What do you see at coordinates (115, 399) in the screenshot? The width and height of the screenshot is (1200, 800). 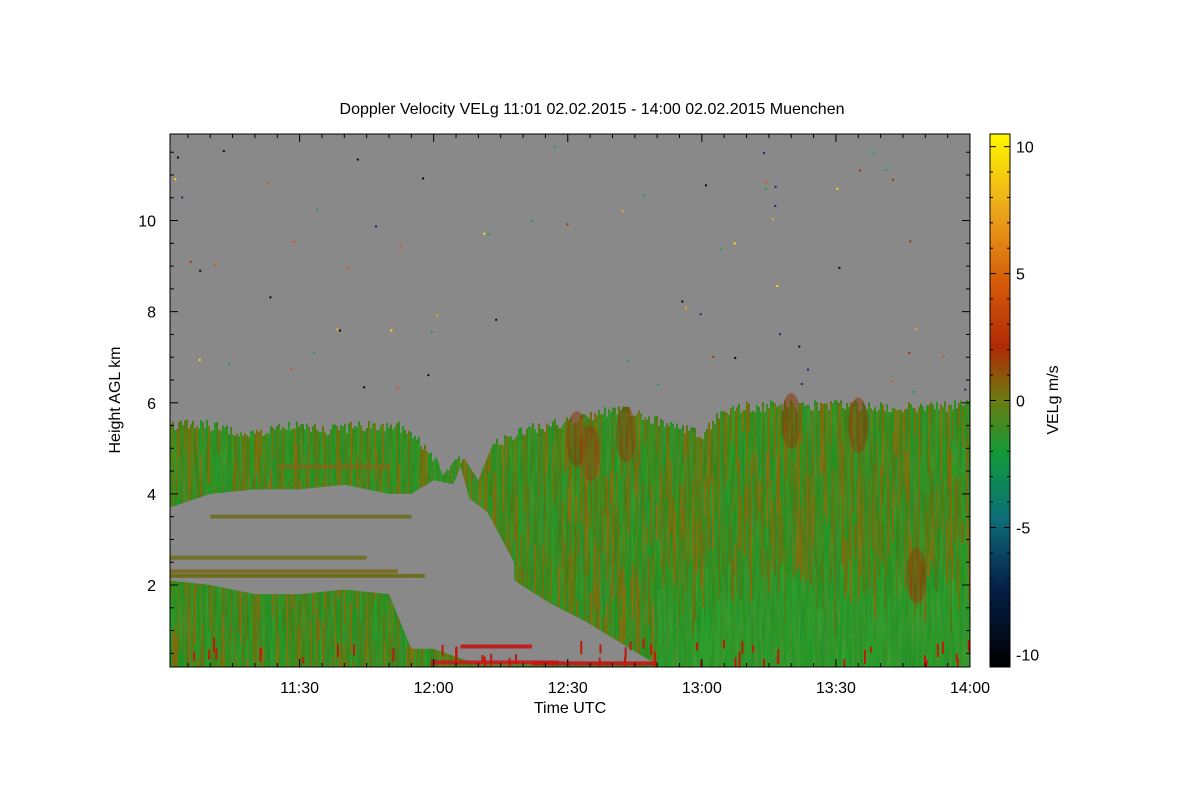 I see `y-axis-label: Height AGL km` at bounding box center [115, 399].